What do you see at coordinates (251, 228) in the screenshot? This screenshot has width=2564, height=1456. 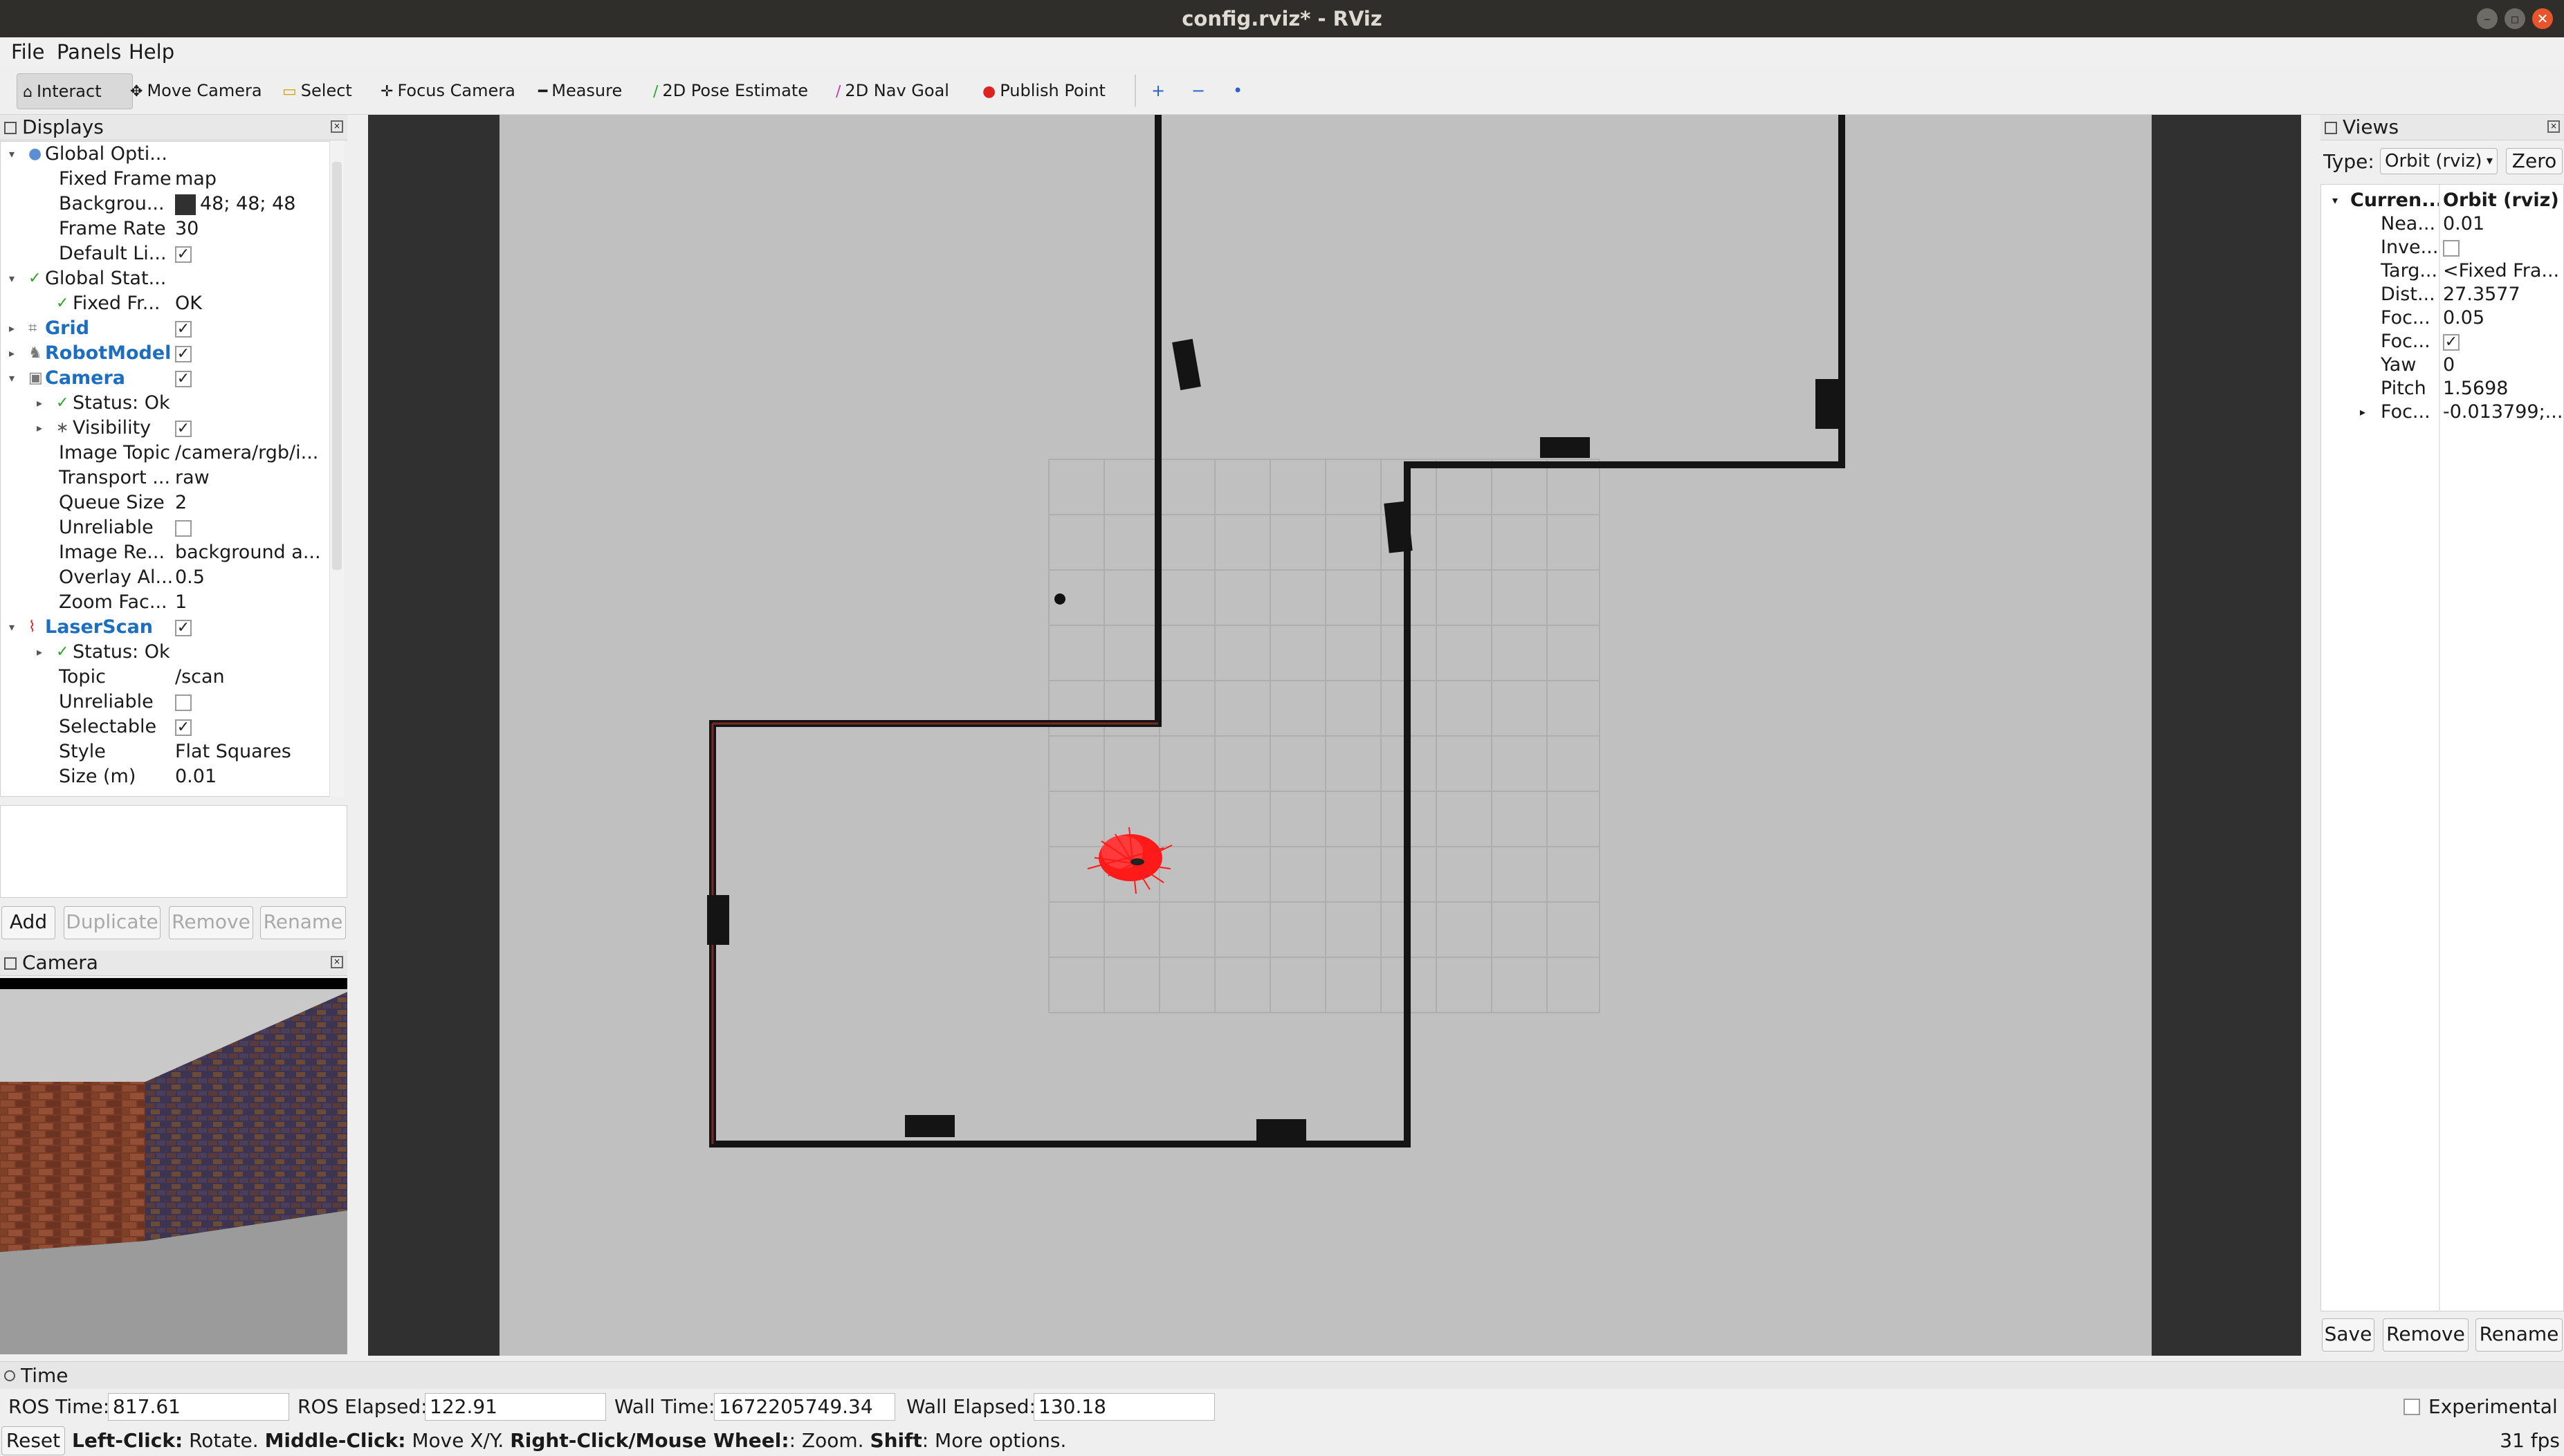 I see `frame-rate-value: 30` at bounding box center [251, 228].